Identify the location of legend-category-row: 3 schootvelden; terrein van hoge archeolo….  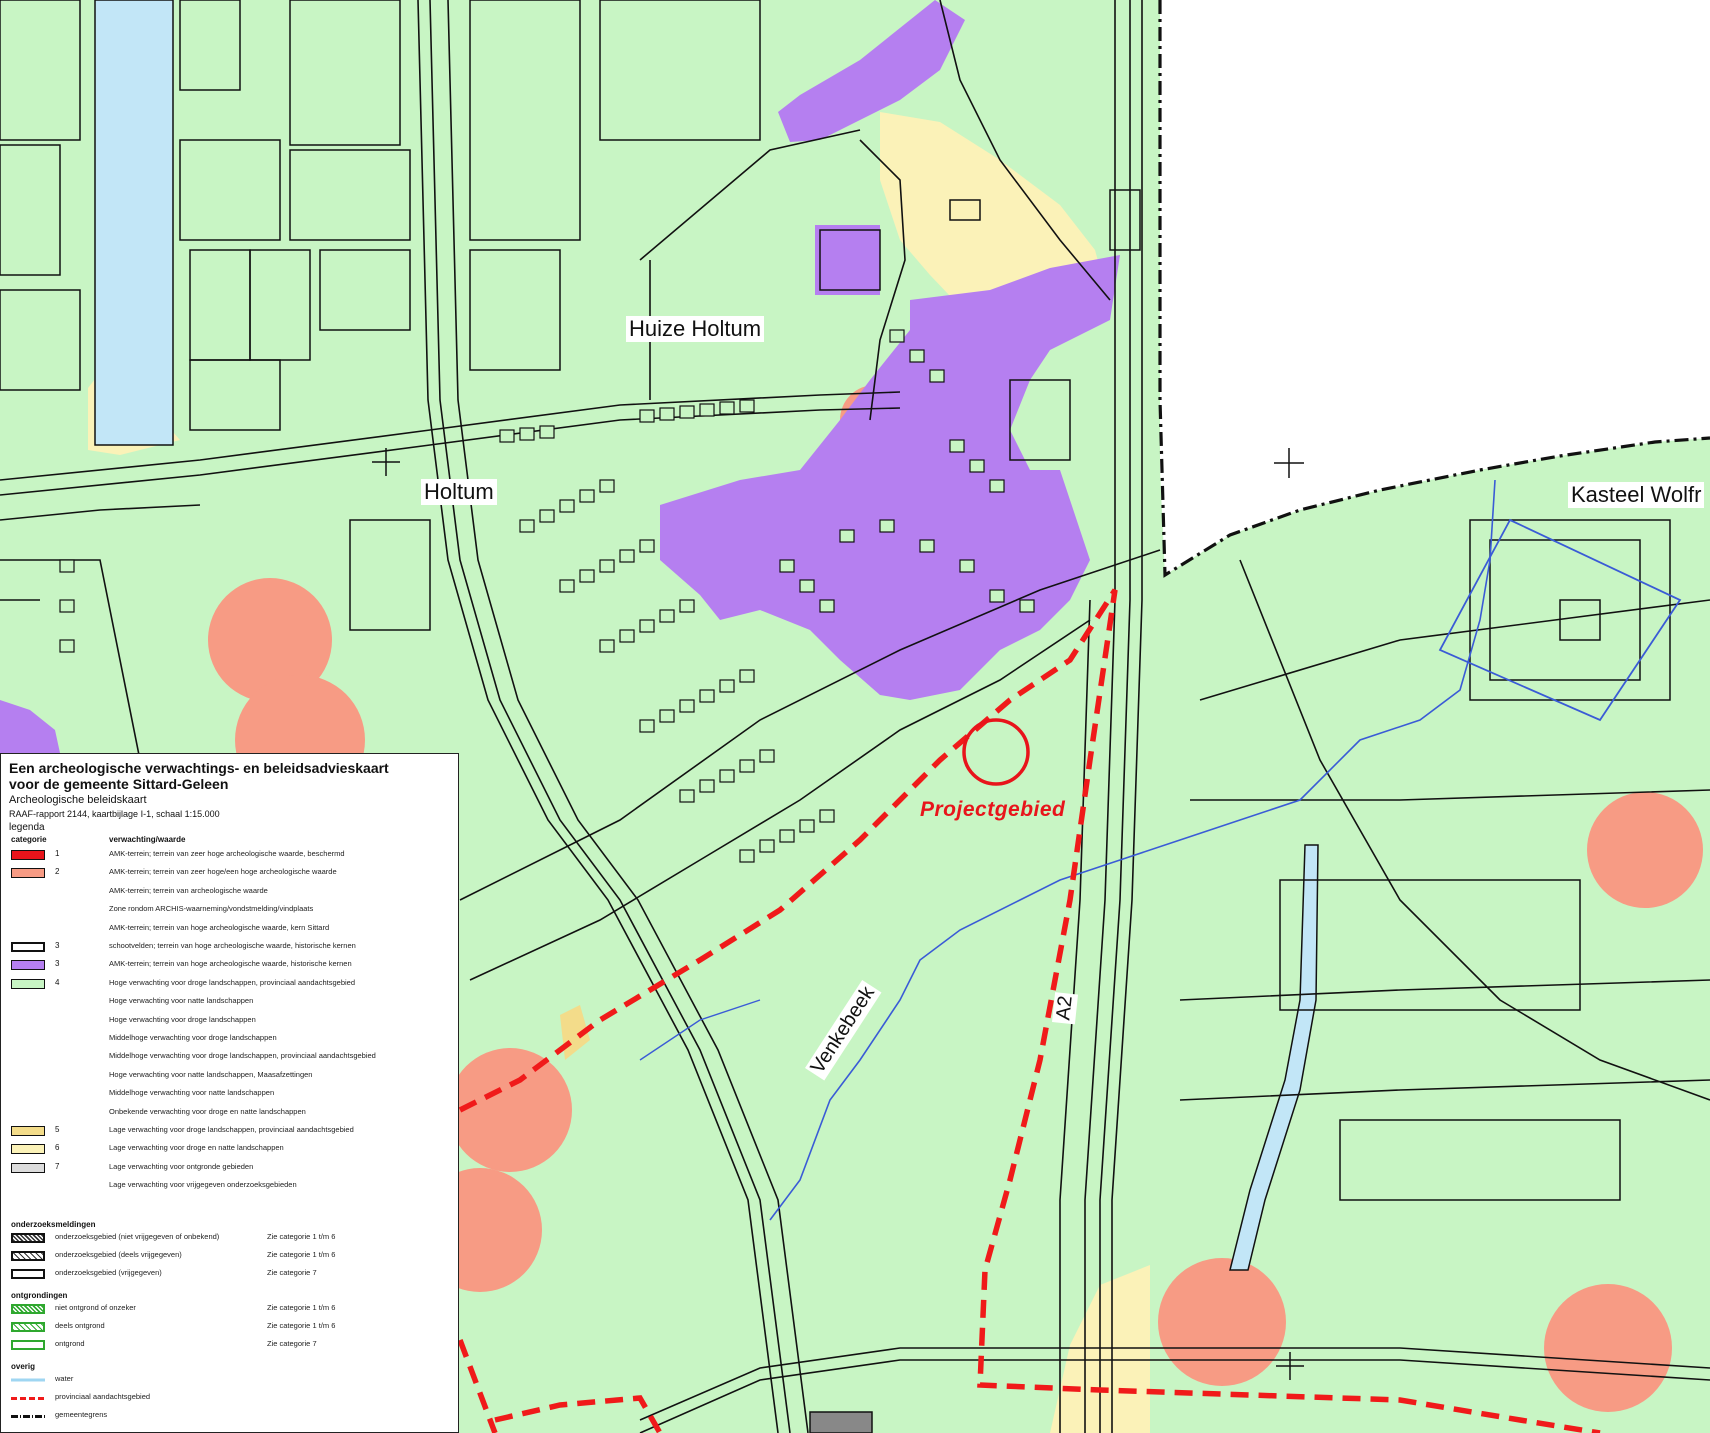
(231, 948).